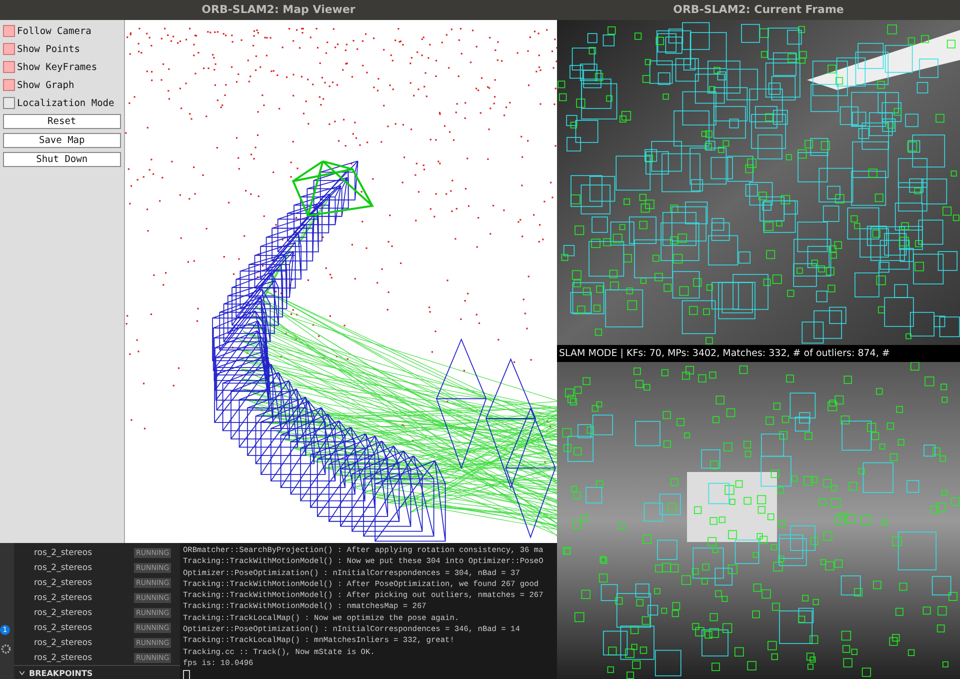 The width and height of the screenshot is (960, 679). I want to click on panel-button: Reset, so click(62, 121).